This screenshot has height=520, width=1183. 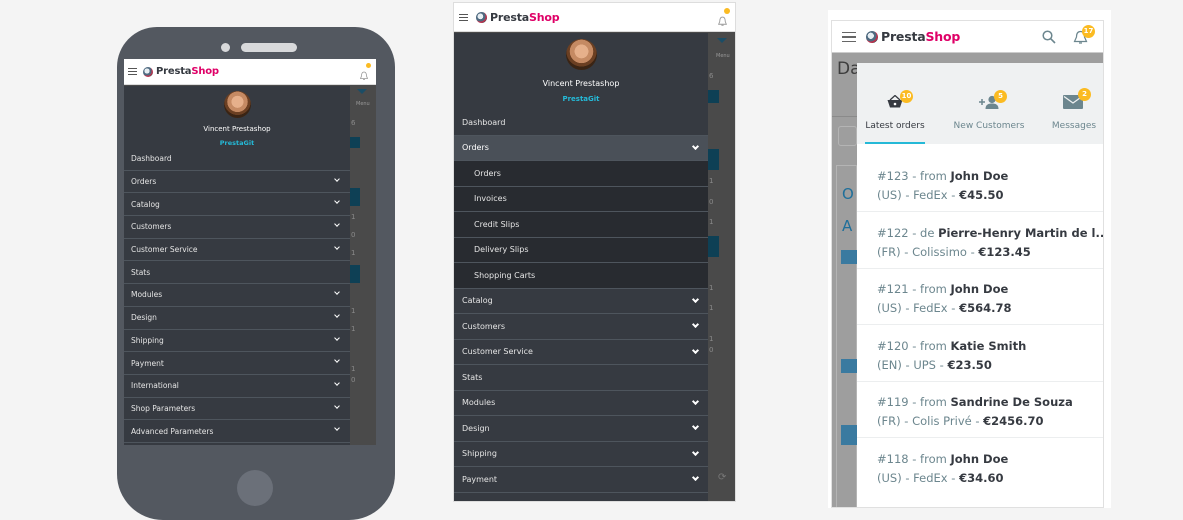 What do you see at coordinates (353, 311) in the screenshot?
I see `background-number: 1` at bounding box center [353, 311].